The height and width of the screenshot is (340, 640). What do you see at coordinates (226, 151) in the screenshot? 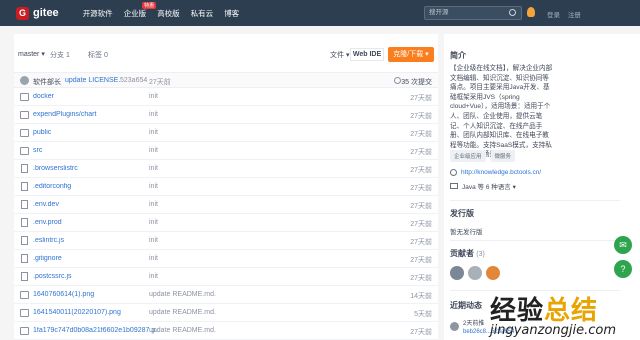
I see `file-row: src init 27天前` at bounding box center [226, 151].